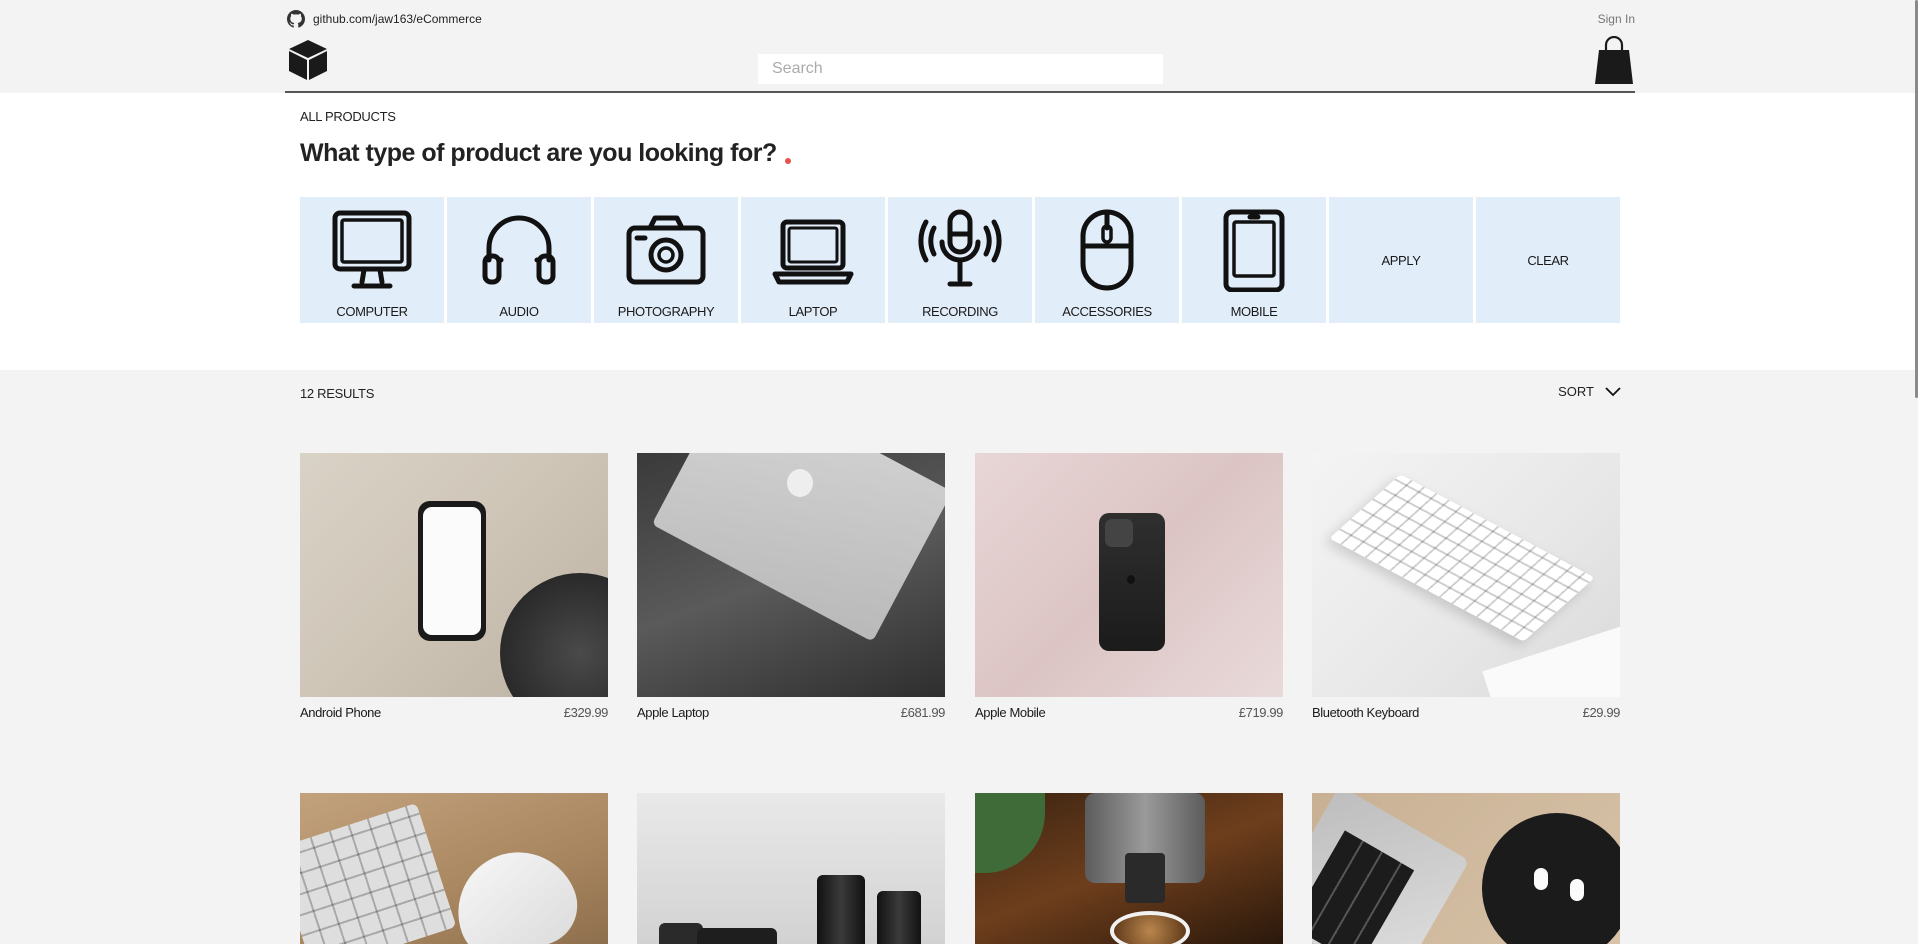  I want to click on shopping-bag-icon, so click(1614, 61).